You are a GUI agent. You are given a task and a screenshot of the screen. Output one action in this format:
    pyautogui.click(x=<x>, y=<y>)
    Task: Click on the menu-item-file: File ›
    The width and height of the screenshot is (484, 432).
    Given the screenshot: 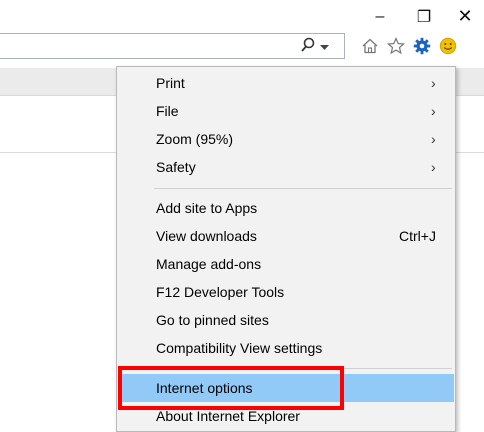 What is the action you would take?
    pyautogui.click(x=286, y=111)
    